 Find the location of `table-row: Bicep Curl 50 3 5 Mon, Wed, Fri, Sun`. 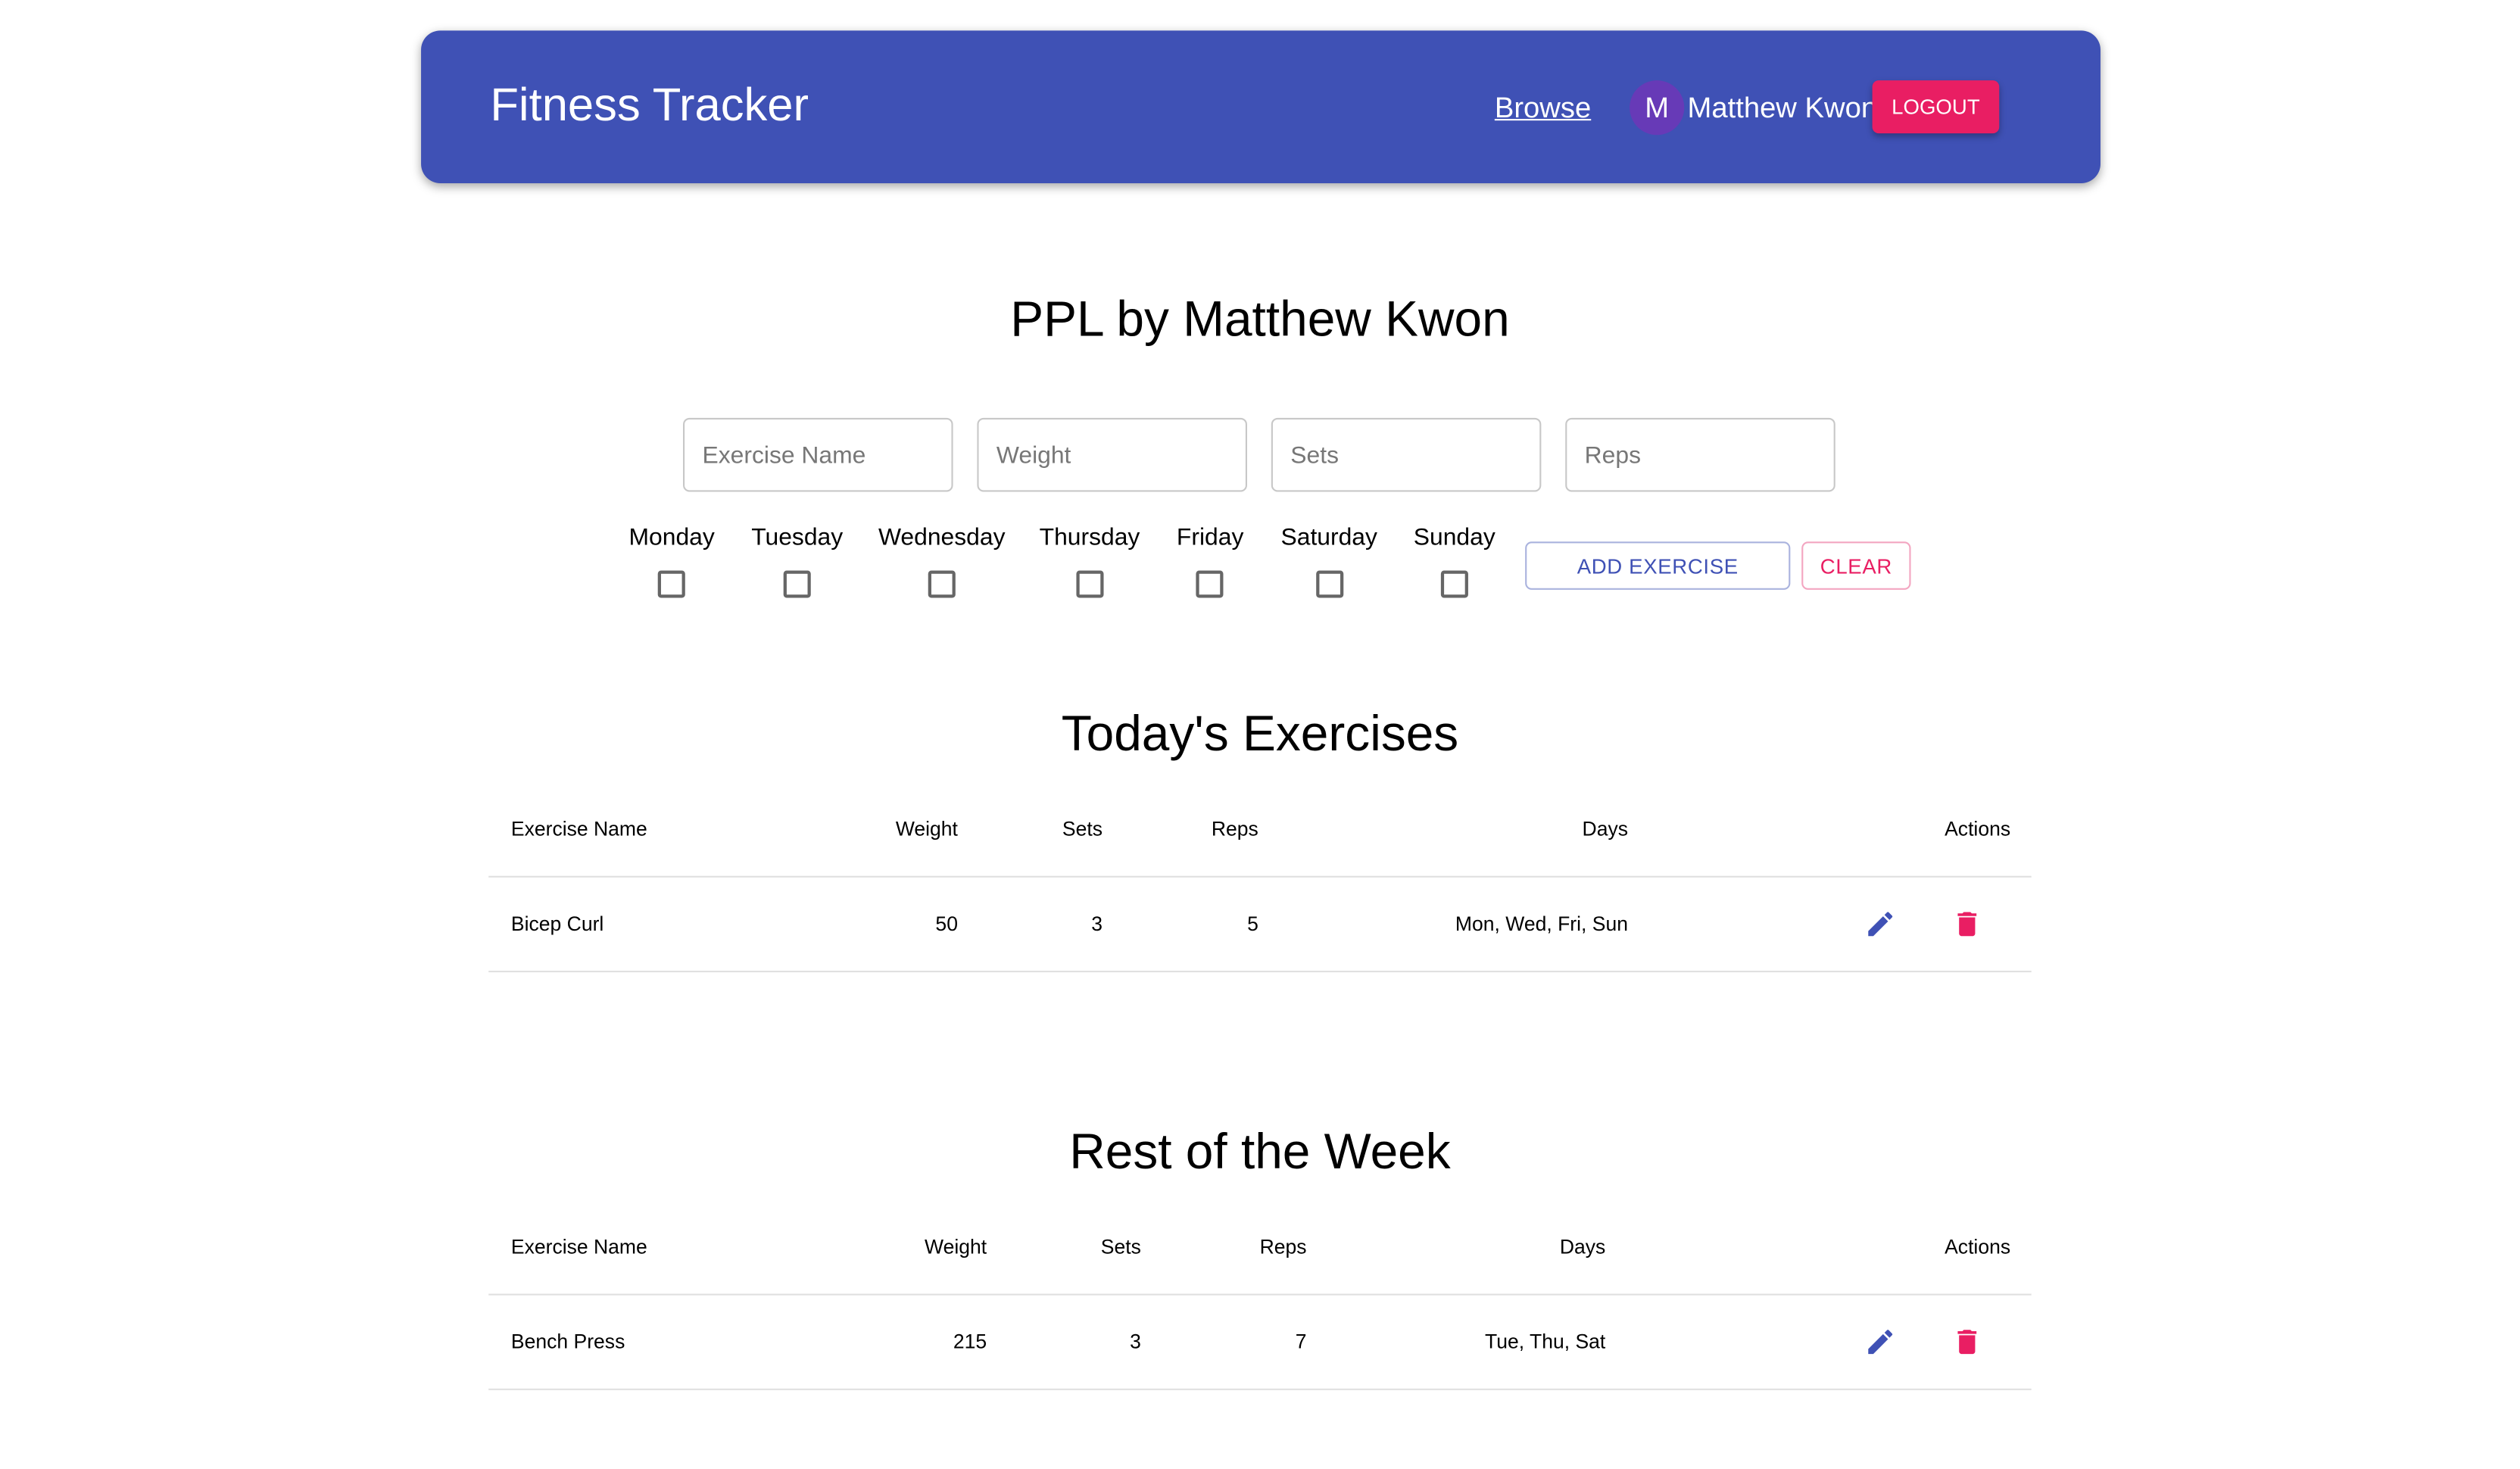

table-row: Bicep Curl 50 3 5 Mon, Wed, Fri, Sun is located at coordinates (1260, 925).